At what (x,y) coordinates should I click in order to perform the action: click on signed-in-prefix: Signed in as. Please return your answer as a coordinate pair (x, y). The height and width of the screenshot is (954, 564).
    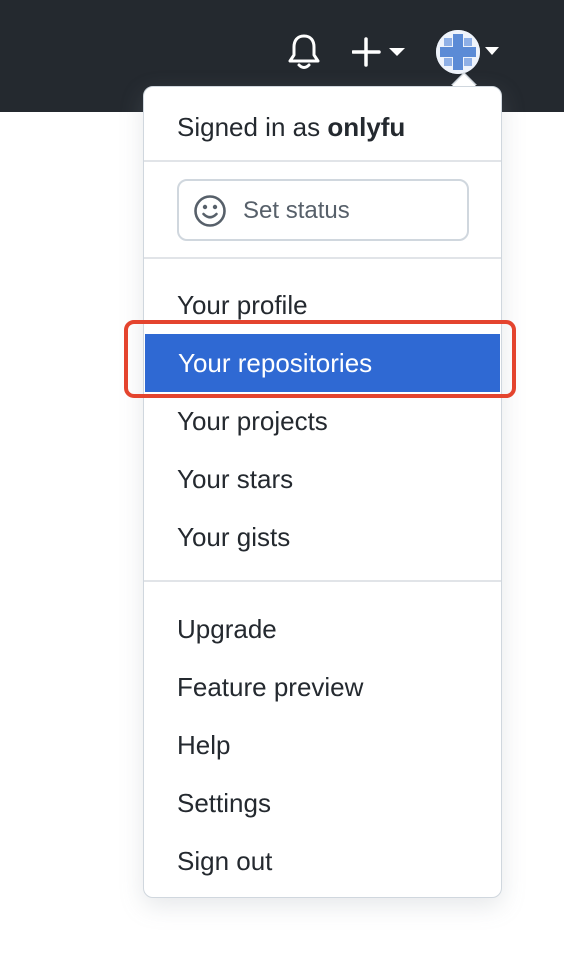
    Looking at the image, I should click on (252, 127).